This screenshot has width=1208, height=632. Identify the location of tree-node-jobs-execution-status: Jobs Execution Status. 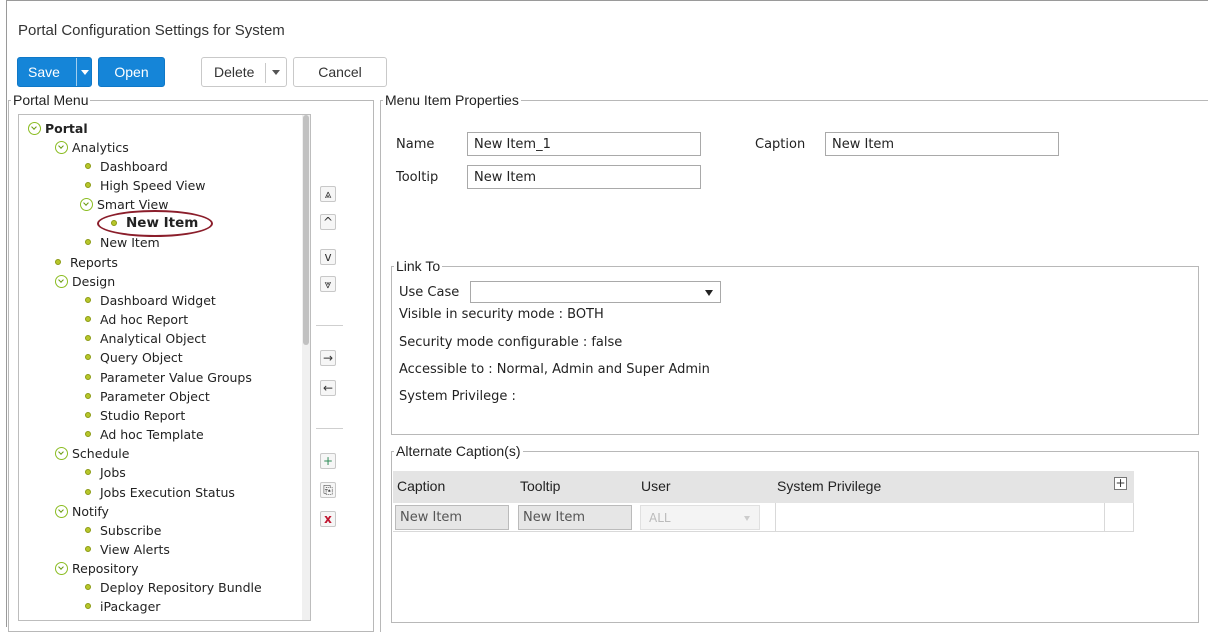
(160, 492).